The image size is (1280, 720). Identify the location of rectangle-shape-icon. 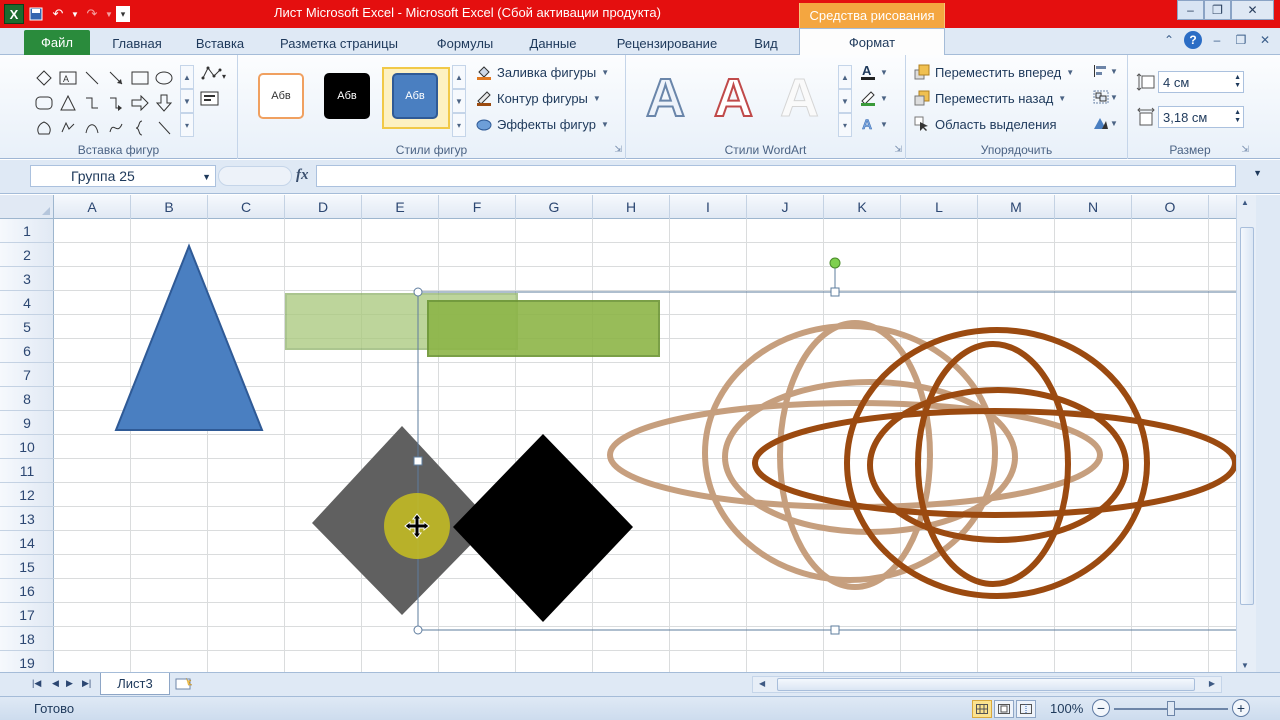
(140, 77).